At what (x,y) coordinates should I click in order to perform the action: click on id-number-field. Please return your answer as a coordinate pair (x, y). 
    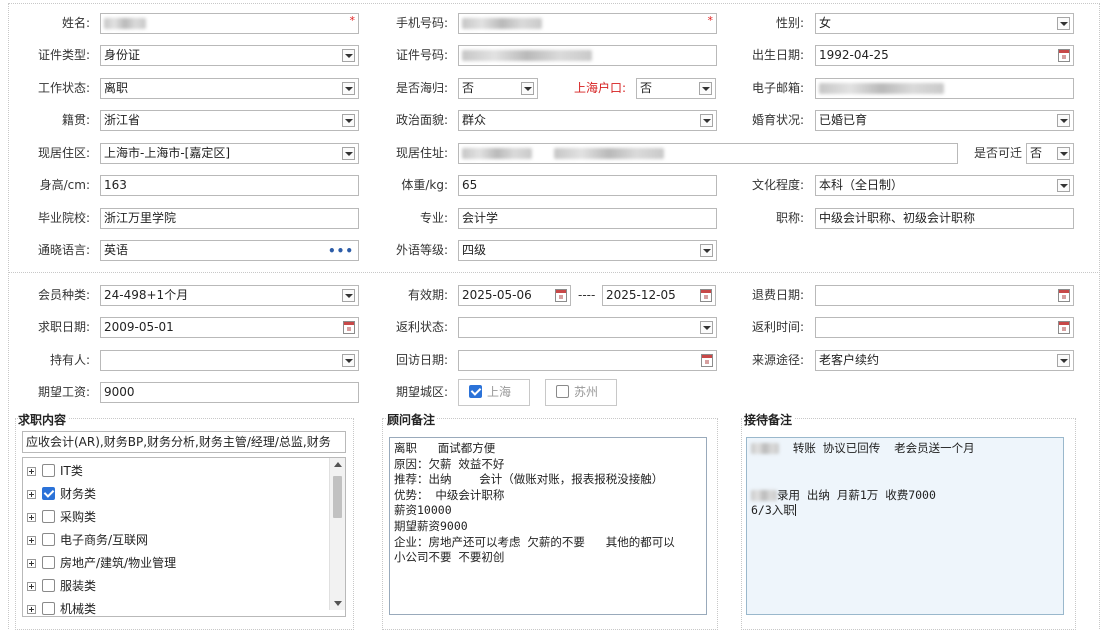
    Looking at the image, I should click on (587, 55).